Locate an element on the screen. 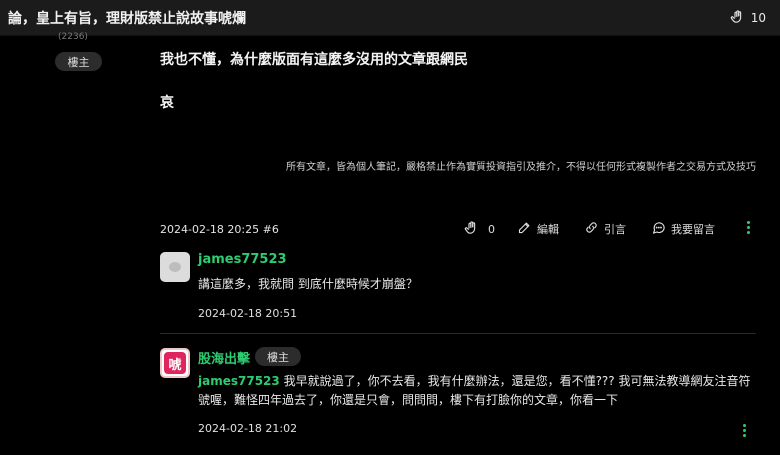 The height and width of the screenshot is (455, 780). quote-label: 引言 is located at coordinates (615, 229).